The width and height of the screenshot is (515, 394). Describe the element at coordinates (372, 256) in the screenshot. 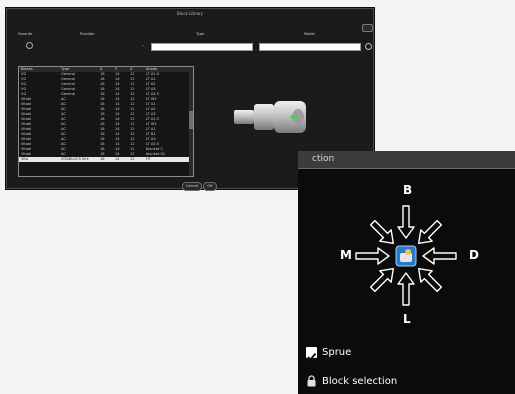

I see `arrow-left` at that location.